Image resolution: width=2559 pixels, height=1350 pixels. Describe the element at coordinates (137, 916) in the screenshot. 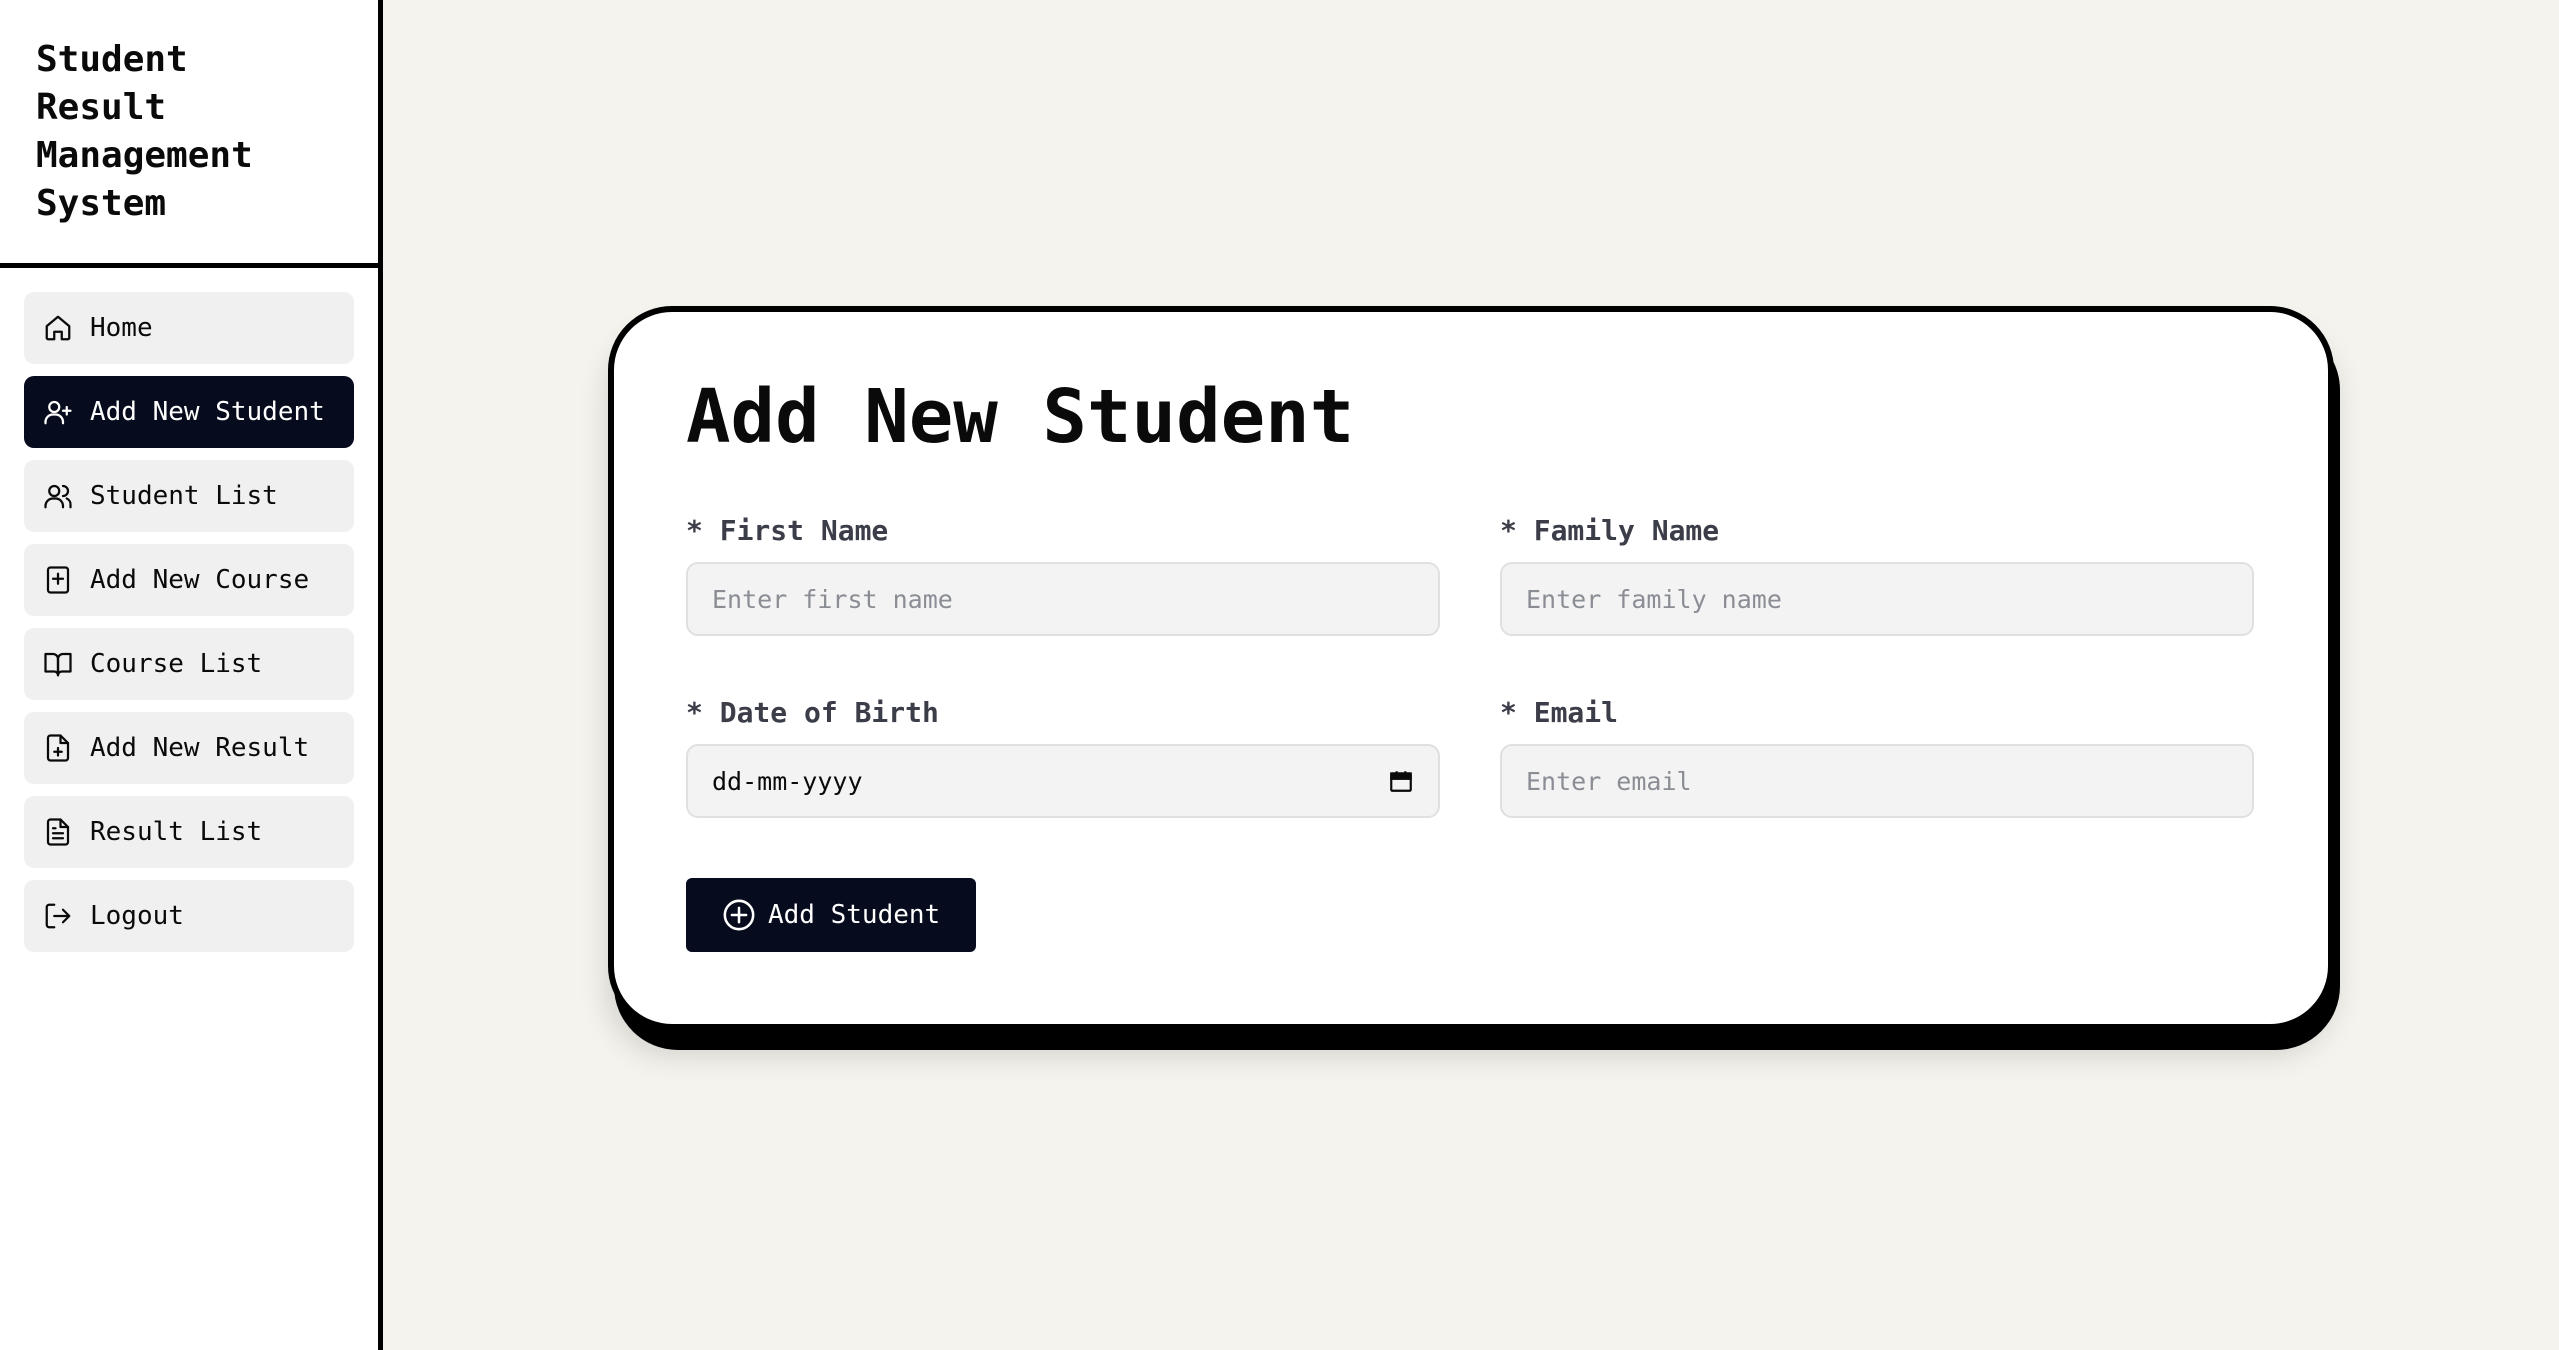

I see `sidebar-item-label: Logout` at that location.